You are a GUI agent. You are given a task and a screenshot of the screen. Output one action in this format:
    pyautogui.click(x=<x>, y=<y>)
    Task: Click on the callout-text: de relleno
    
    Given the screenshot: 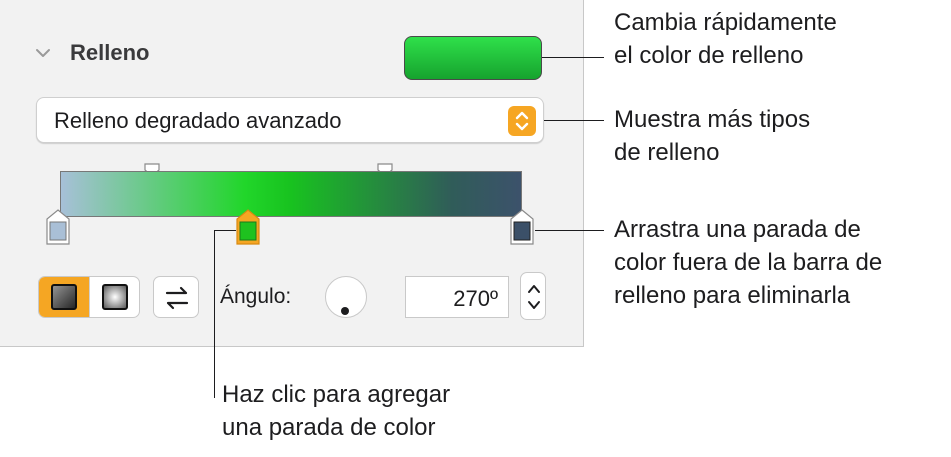 What is the action you would take?
    pyautogui.click(x=667, y=152)
    